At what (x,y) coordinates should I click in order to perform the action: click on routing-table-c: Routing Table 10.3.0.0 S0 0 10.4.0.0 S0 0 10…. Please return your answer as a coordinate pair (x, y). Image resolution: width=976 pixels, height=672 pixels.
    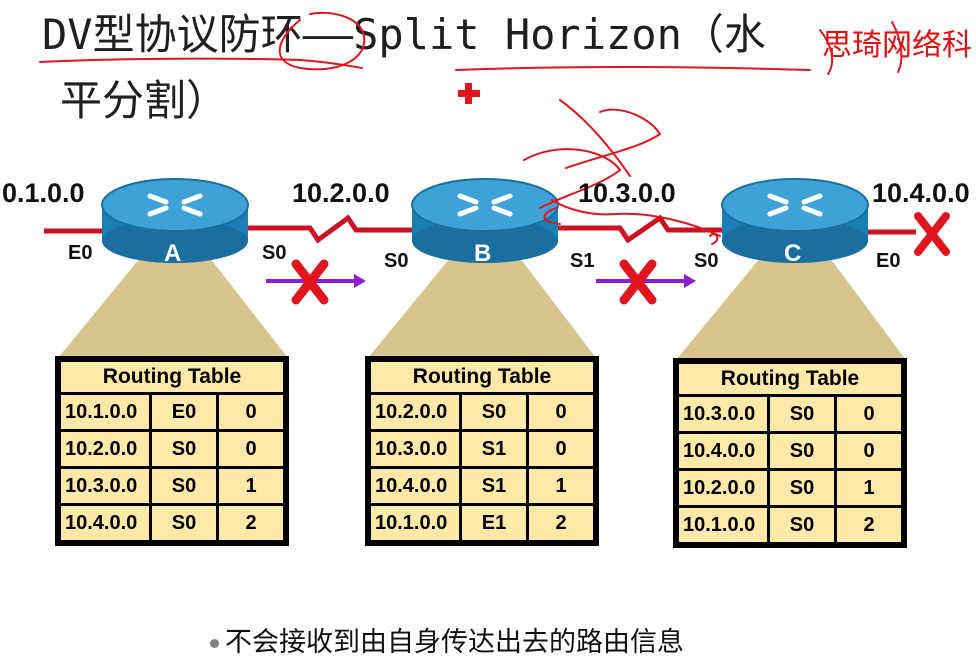
    Looking at the image, I should click on (790, 453).